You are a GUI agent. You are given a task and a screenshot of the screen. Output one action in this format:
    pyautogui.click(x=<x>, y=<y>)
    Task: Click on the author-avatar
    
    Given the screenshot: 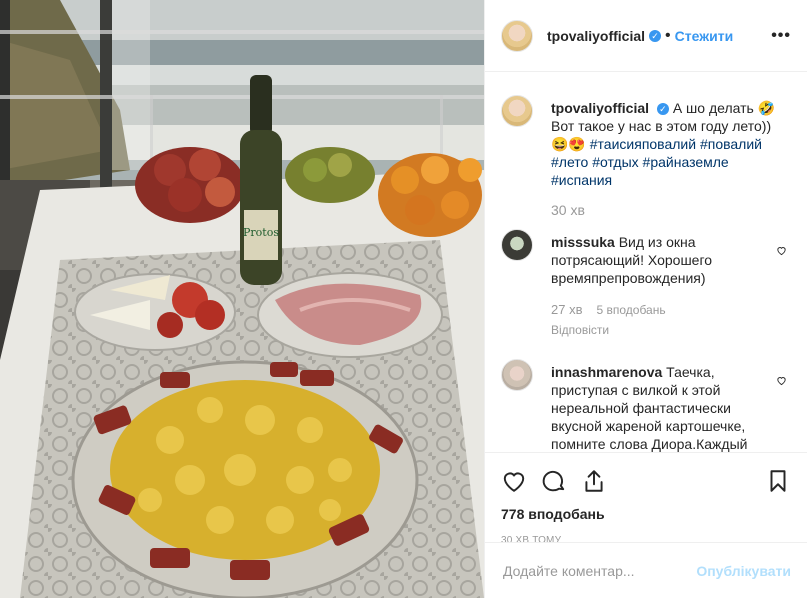 What is the action you would take?
    pyautogui.click(x=517, y=35)
    